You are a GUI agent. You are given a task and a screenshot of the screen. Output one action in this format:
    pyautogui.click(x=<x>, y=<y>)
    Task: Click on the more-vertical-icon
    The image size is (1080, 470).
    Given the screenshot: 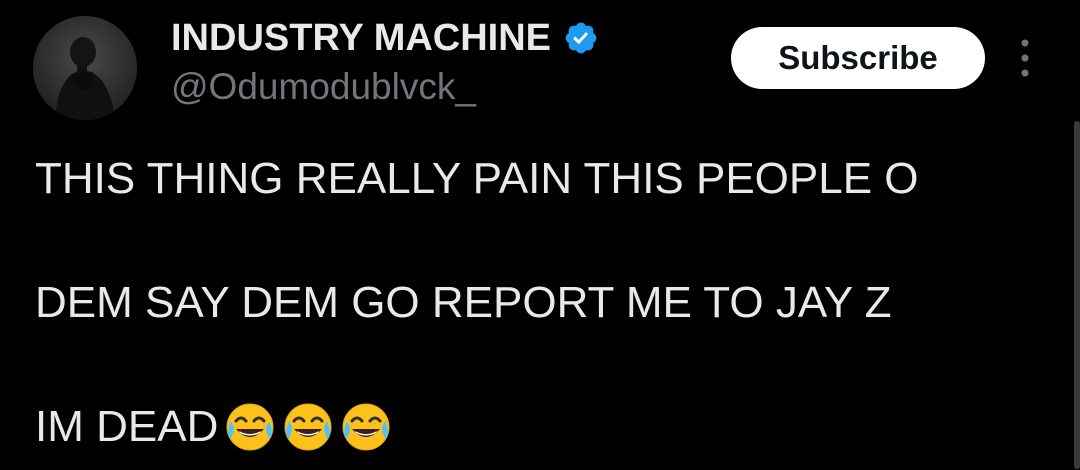 What is the action you would take?
    pyautogui.click(x=1025, y=58)
    